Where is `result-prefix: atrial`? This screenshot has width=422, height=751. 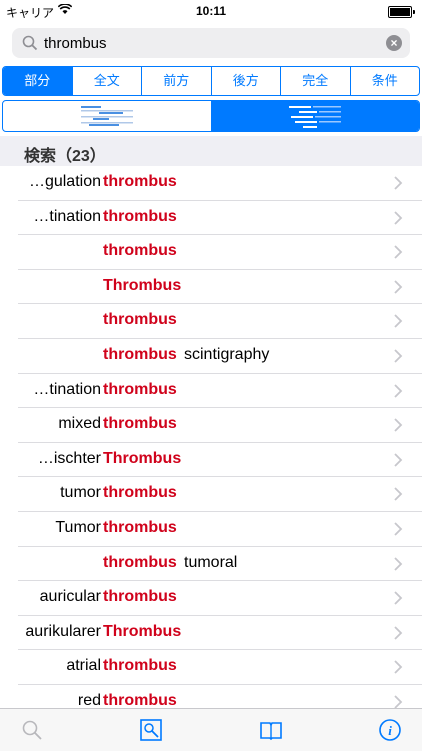 result-prefix: atrial is located at coordinates (83, 666).